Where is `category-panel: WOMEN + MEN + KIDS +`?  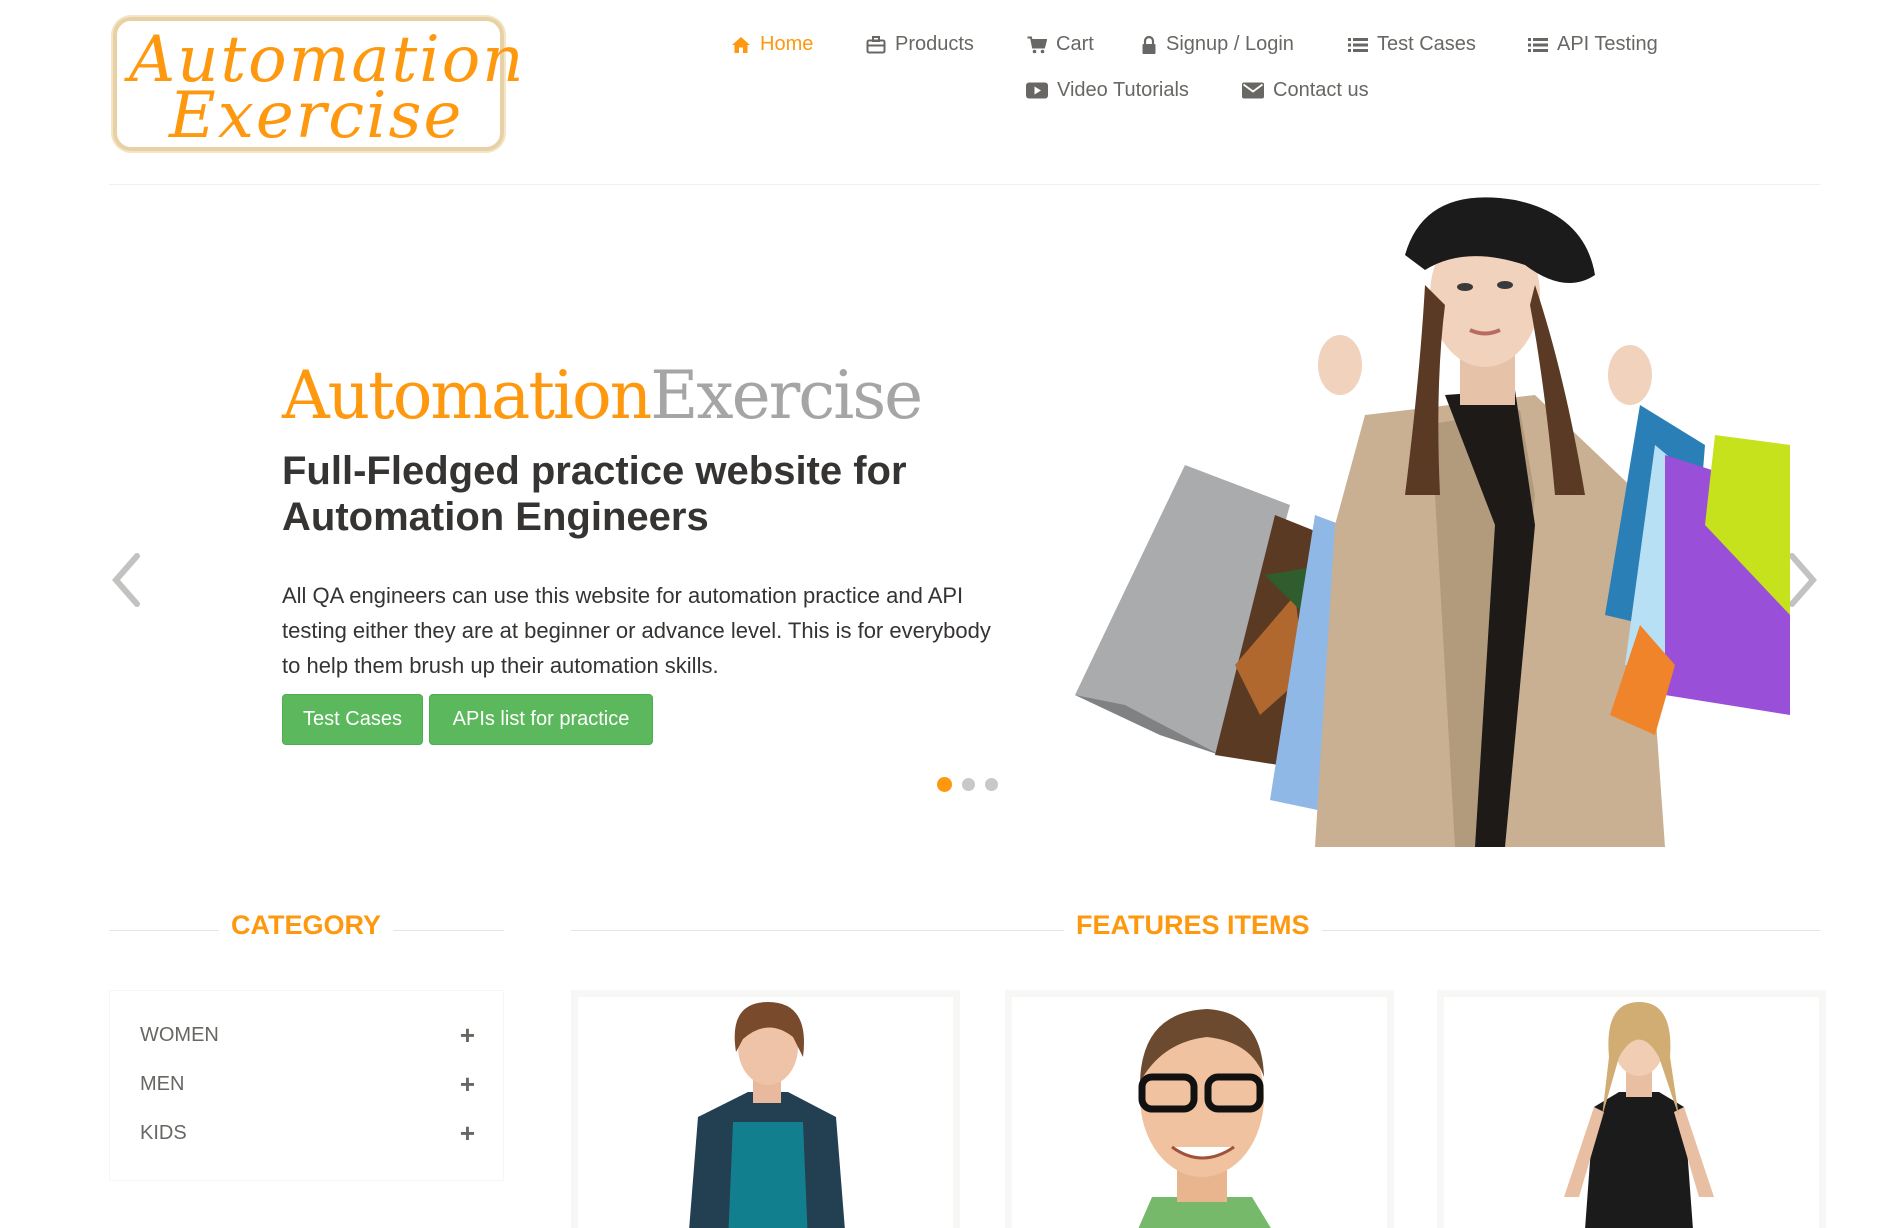
category-panel: WOMEN + MEN + KIDS + is located at coordinates (306, 1085).